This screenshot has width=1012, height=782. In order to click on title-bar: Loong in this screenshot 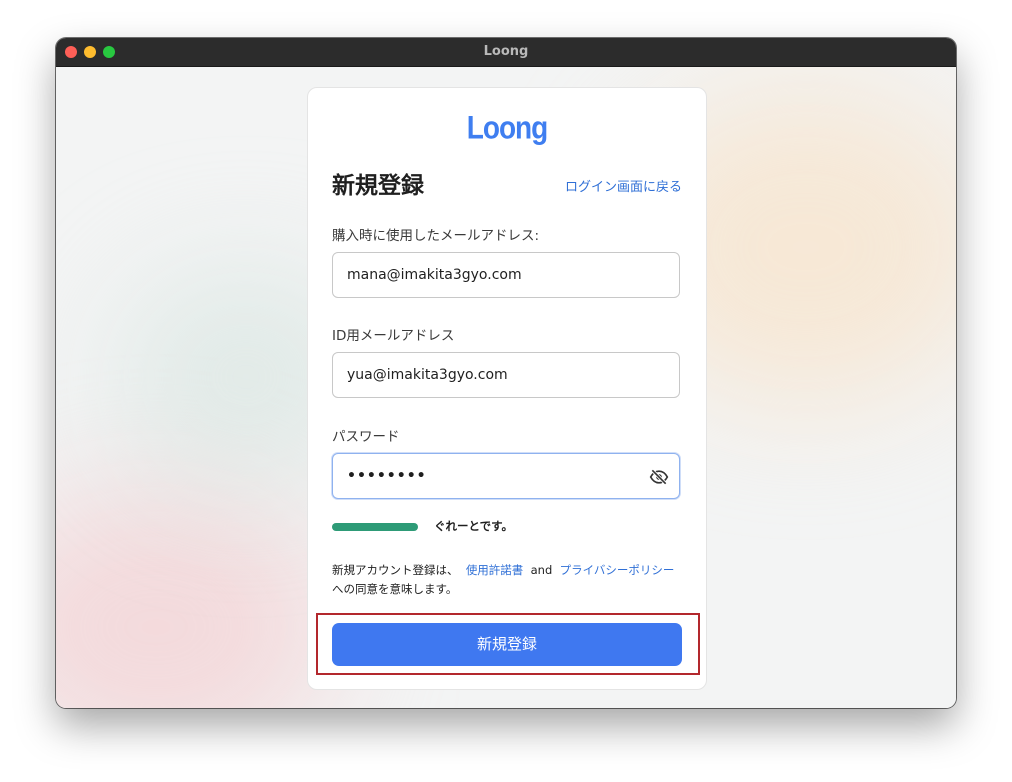, I will do `click(506, 52)`.